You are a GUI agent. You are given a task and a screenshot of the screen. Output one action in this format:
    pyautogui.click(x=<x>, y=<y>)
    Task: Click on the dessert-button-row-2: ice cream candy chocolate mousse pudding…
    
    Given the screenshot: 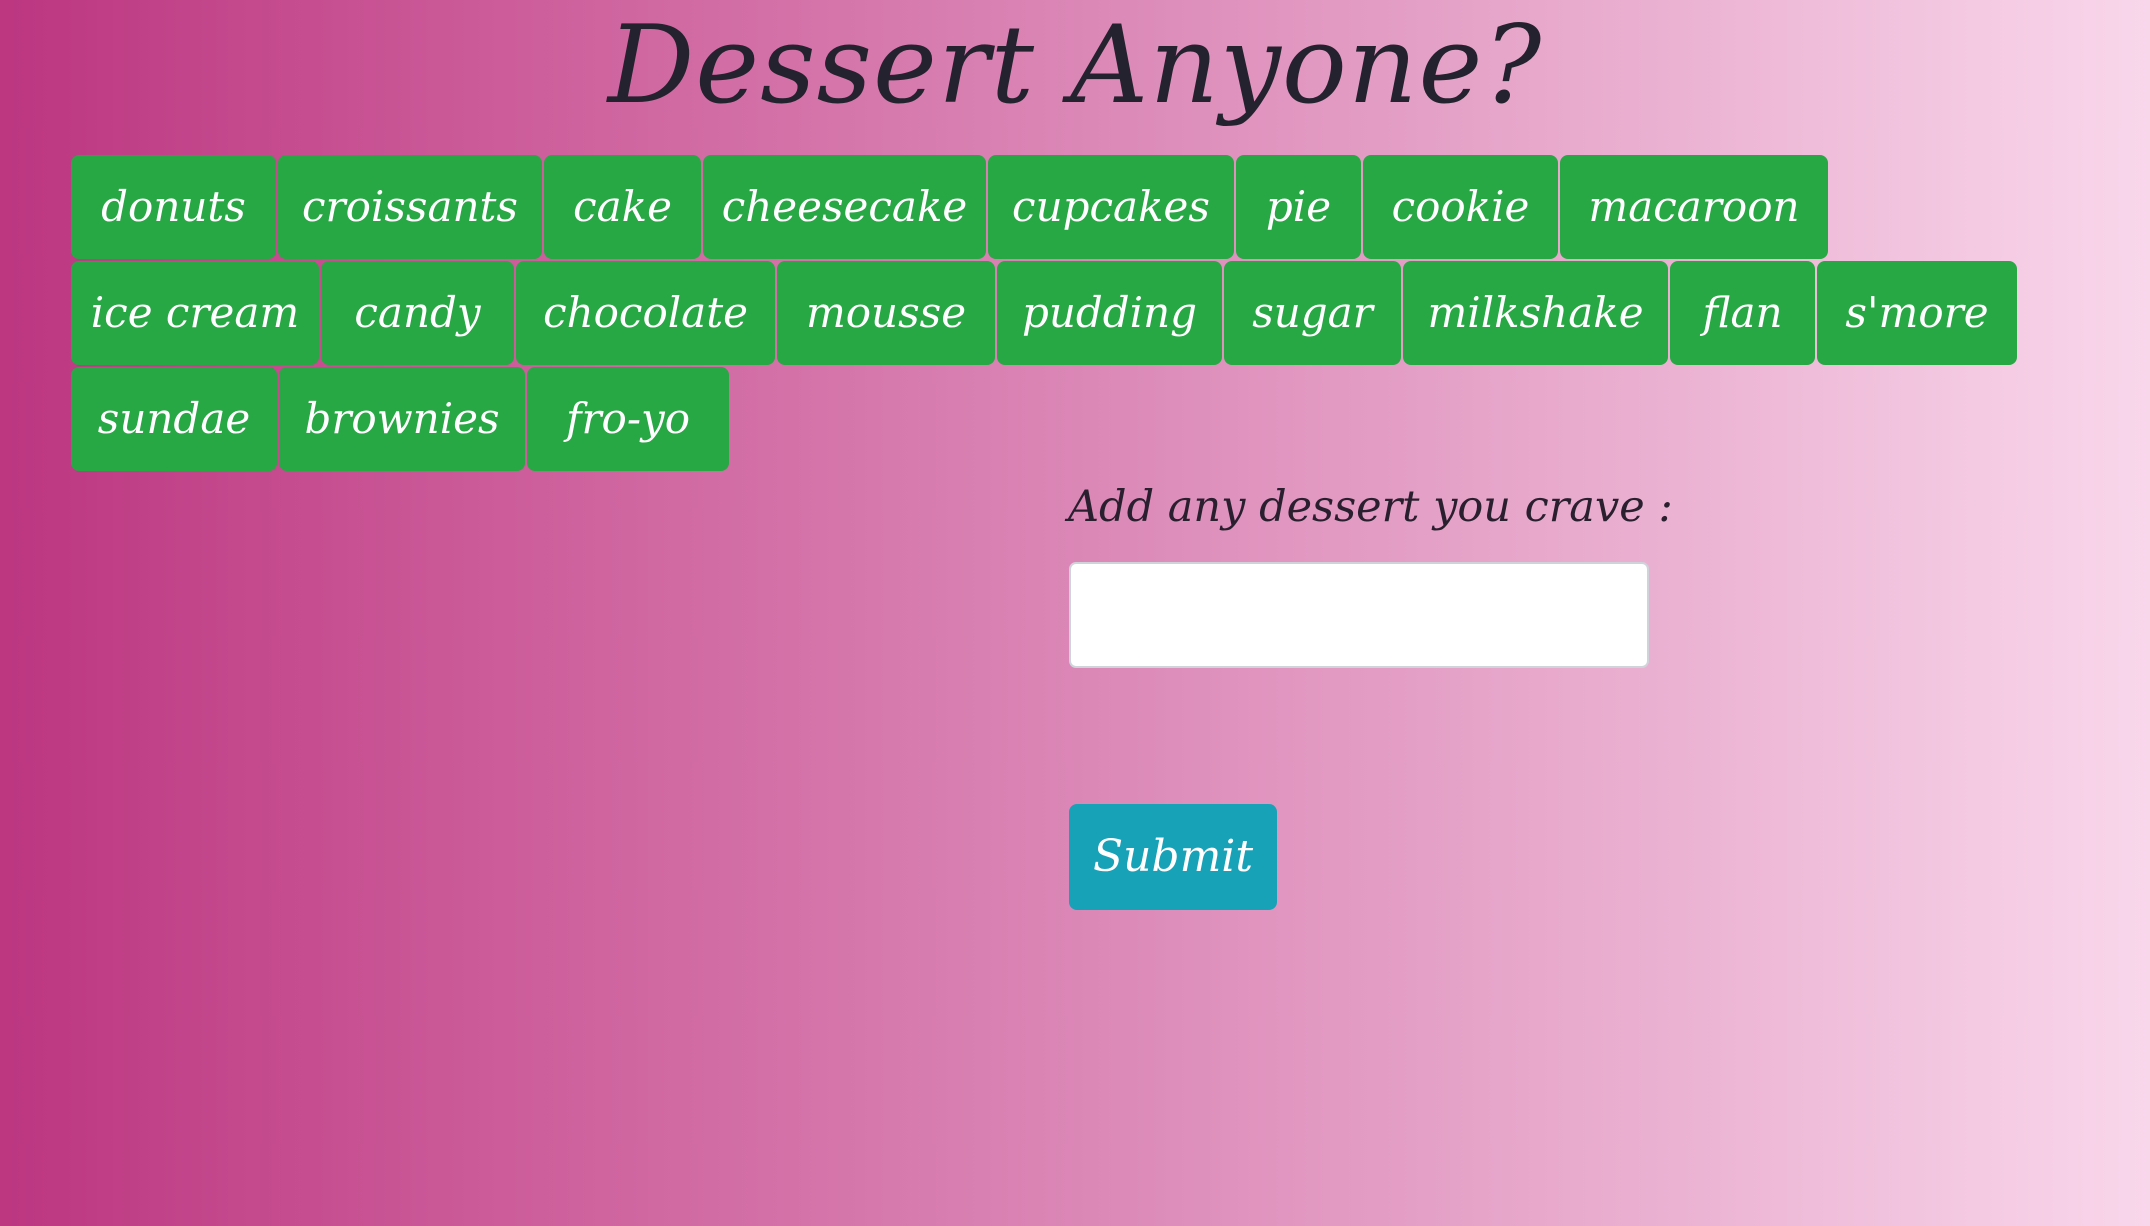 What is the action you would take?
    pyautogui.click(x=1076, y=314)
    